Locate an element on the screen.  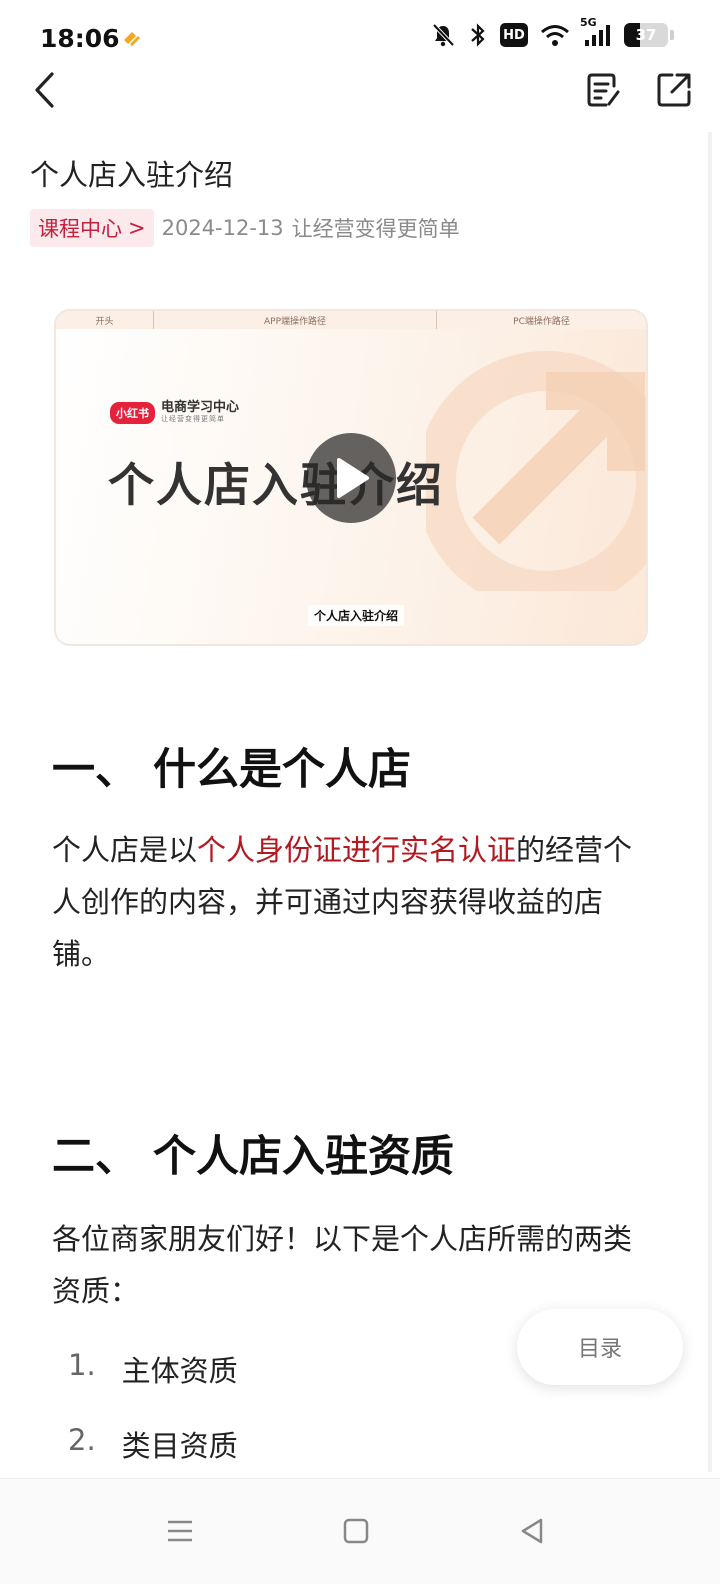
nav-bar is located at coordinates (360, 92).